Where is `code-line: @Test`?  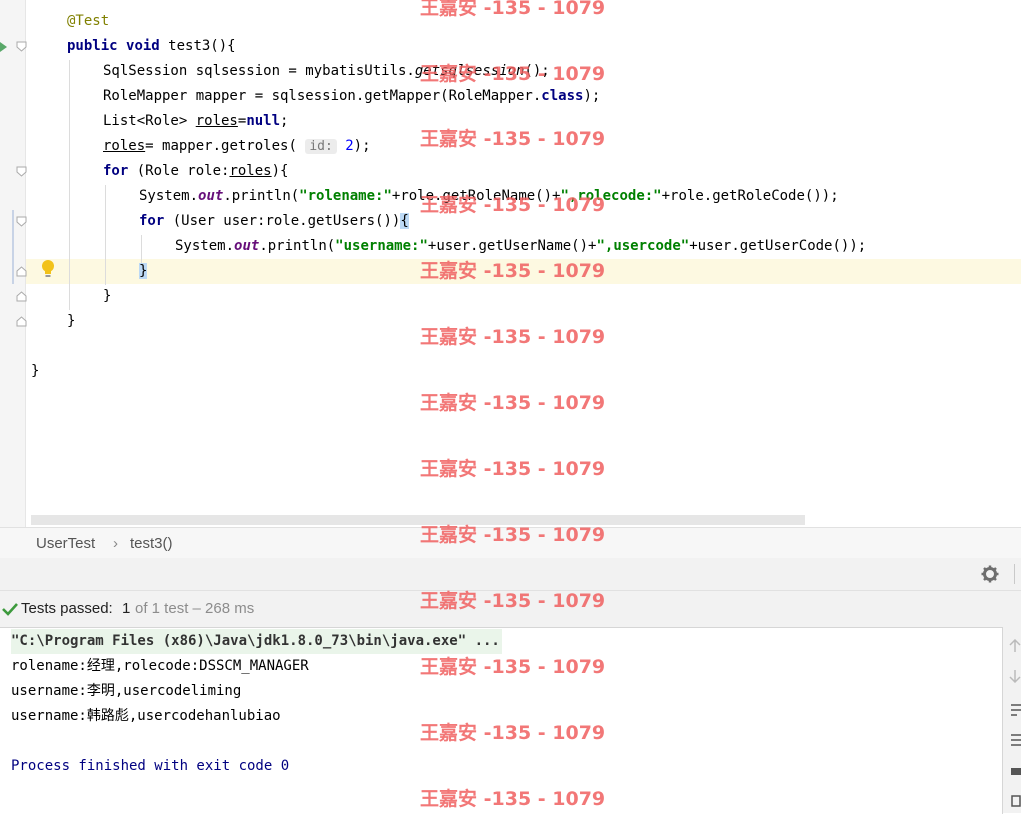
code-line: @Test is located at coordinates (88, 21).